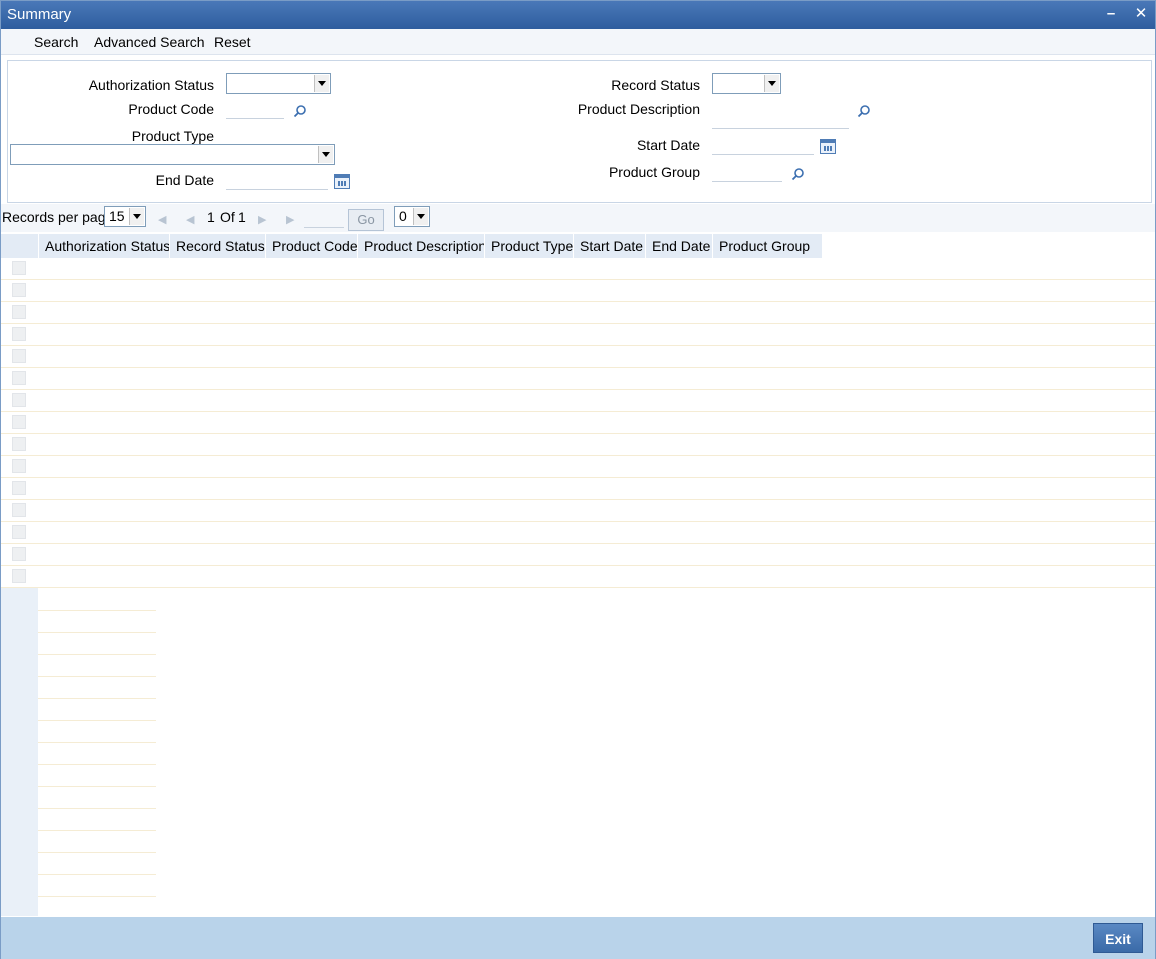 The height and width of the screenshot is (959, 1156). I want to click on end-date-input, so click(277, 180).